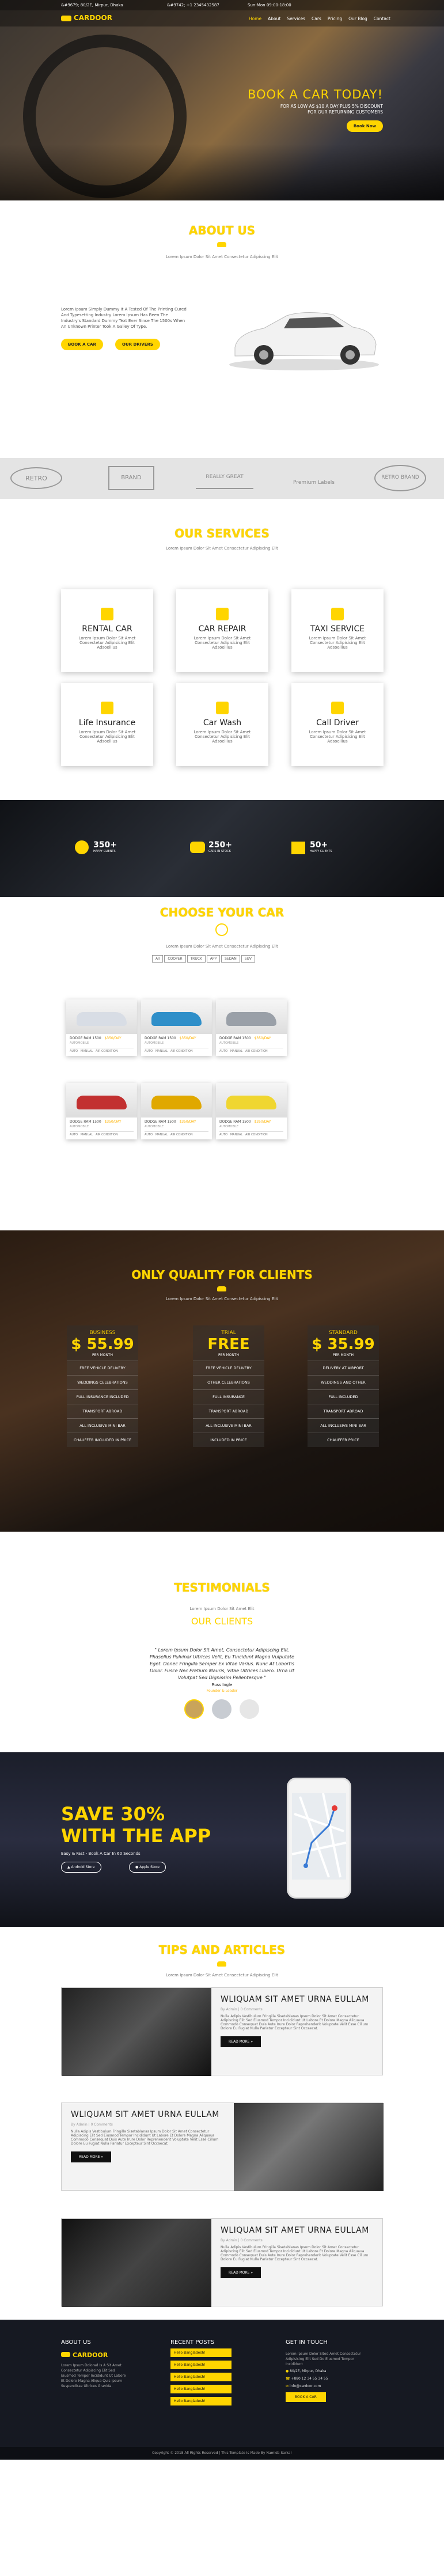 This screenshot has width=444, height=2576. What do you see at coordinates (288, 2386) in the screenshot?
I see `mail-icon: ✉` at bounding box center [288, 2386].